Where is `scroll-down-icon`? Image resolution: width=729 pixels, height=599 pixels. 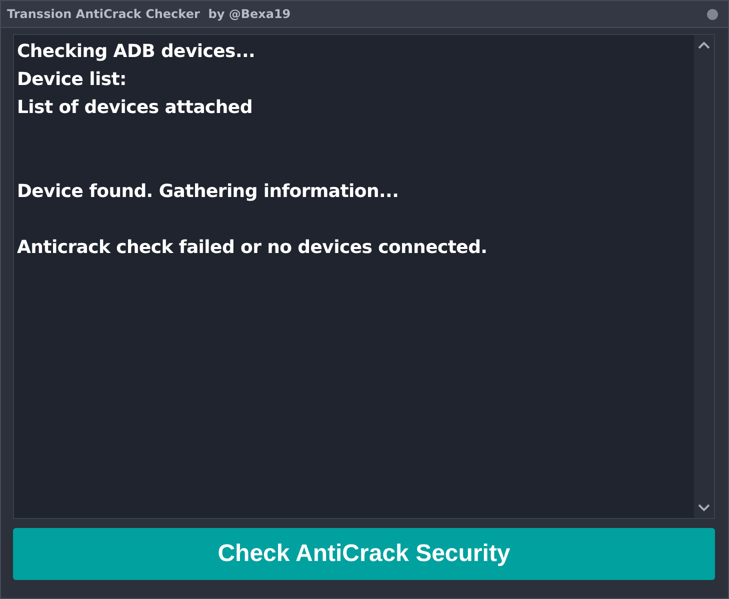 scroll-down-icon is located at coordinates (704, 508).